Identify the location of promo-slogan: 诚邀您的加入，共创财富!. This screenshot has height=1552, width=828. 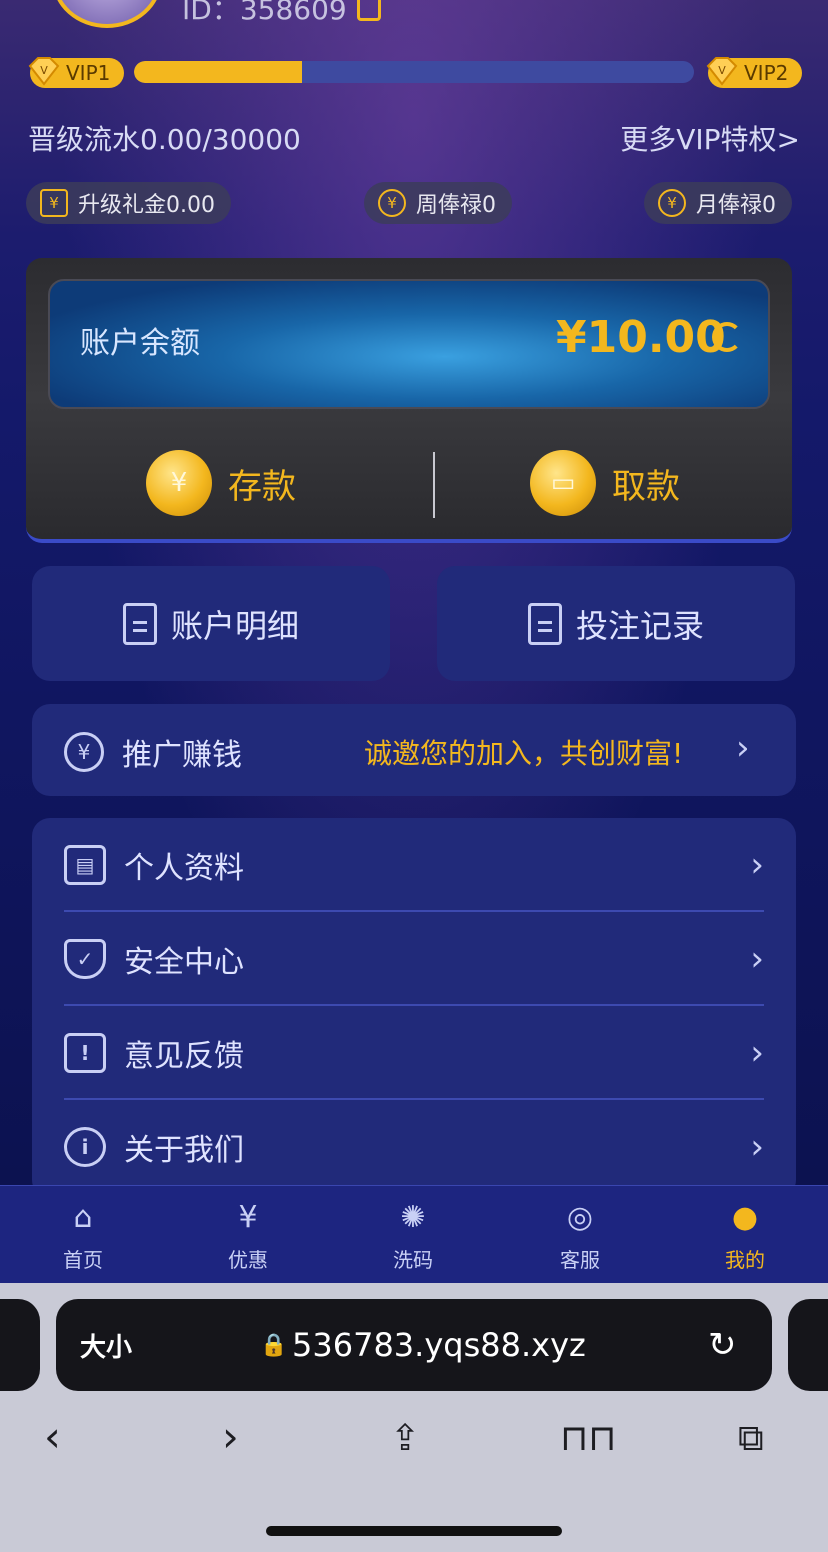
(524, 753).